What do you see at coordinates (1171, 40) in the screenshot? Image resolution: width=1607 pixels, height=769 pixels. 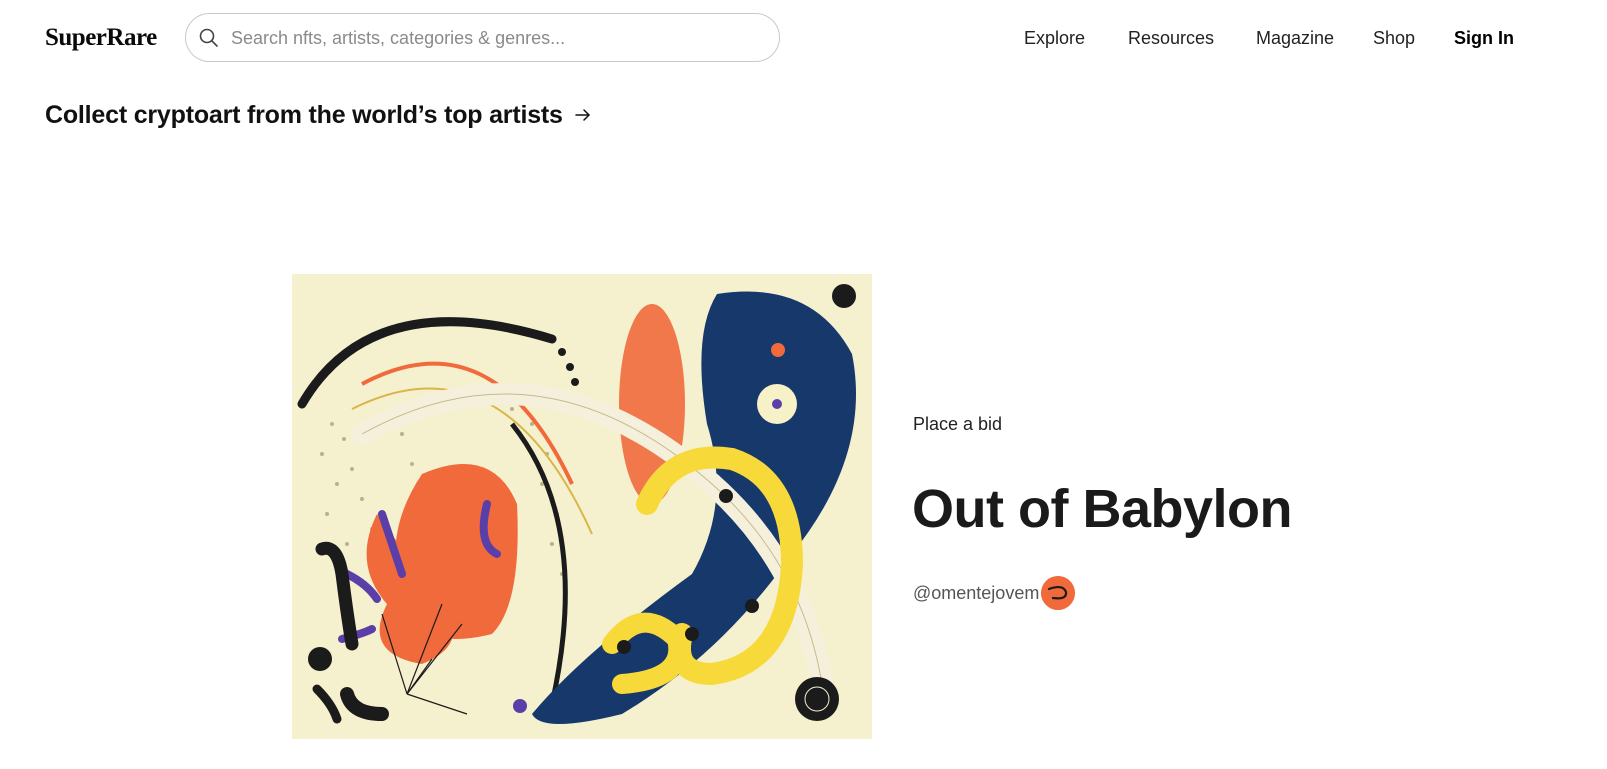 I see `nav-resources: Resources` at bounding box center [1171, 40].